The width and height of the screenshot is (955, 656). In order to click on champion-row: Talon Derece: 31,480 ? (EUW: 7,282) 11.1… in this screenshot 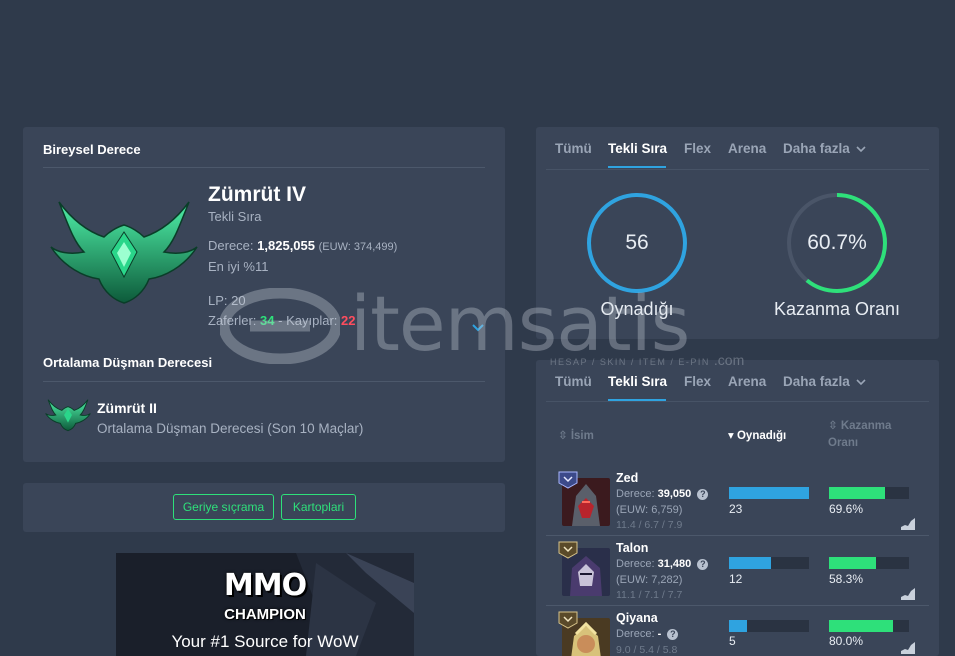, I will do `click(737, 571)`.